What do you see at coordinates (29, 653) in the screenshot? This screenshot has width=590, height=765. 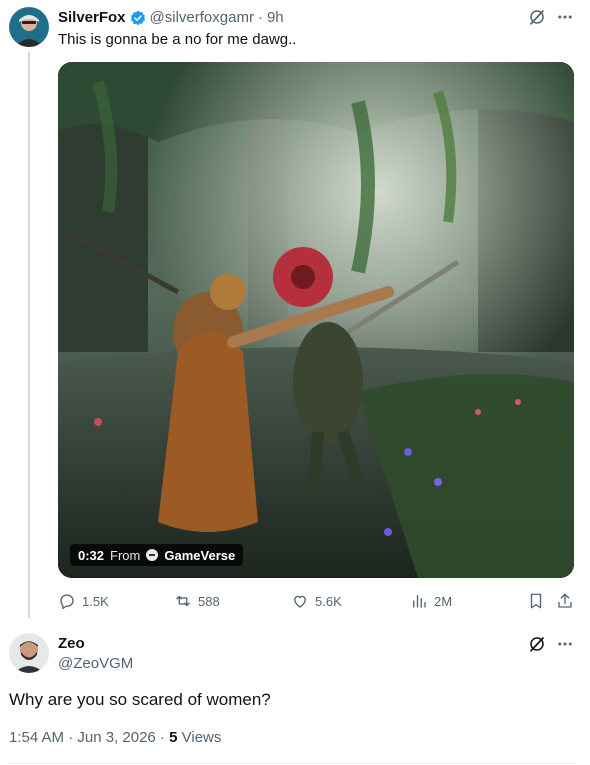 I see `reply-avatar` at bounding box center [29, 653].